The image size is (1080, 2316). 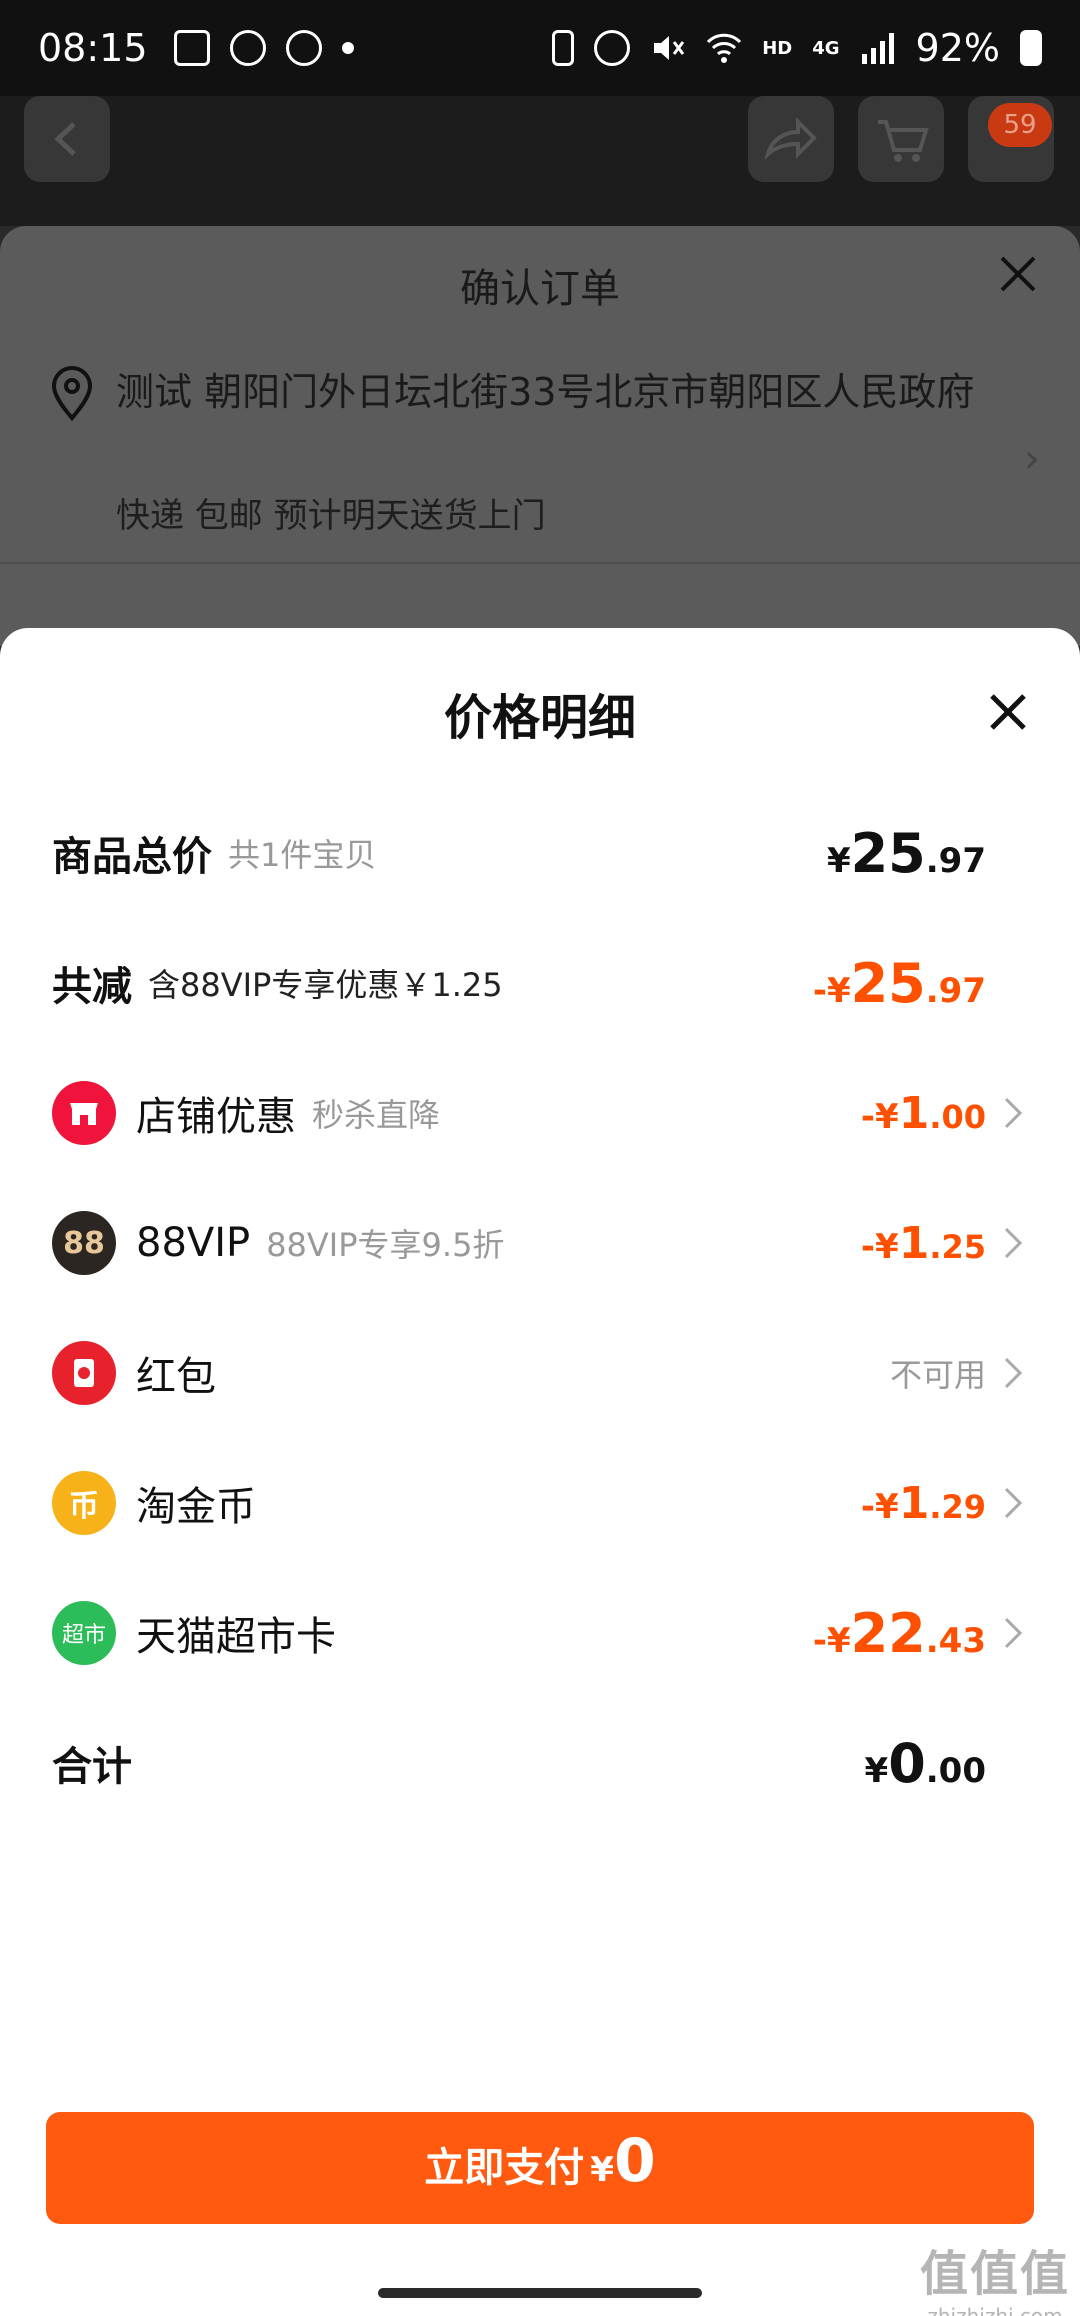 What do you see at coordinates (84, 1113) in the screenshot?
I see `store-coupon-icon` at bounding box center [84, 1113].